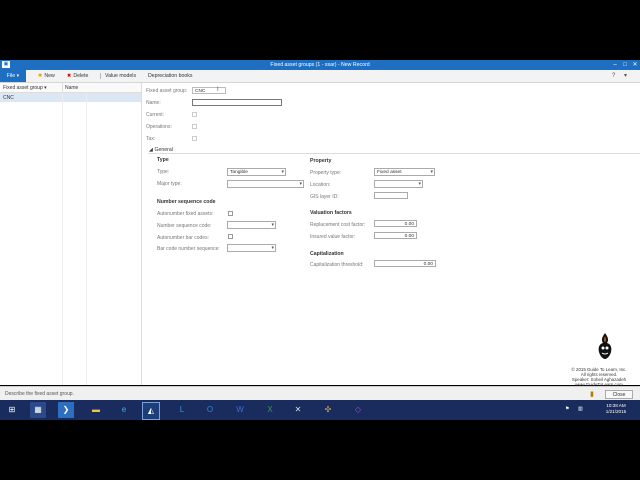  What do you see at coordinates (210, 410) in the screenshot?
I see `outlook-icon: O` at bounding box center [210, 410].